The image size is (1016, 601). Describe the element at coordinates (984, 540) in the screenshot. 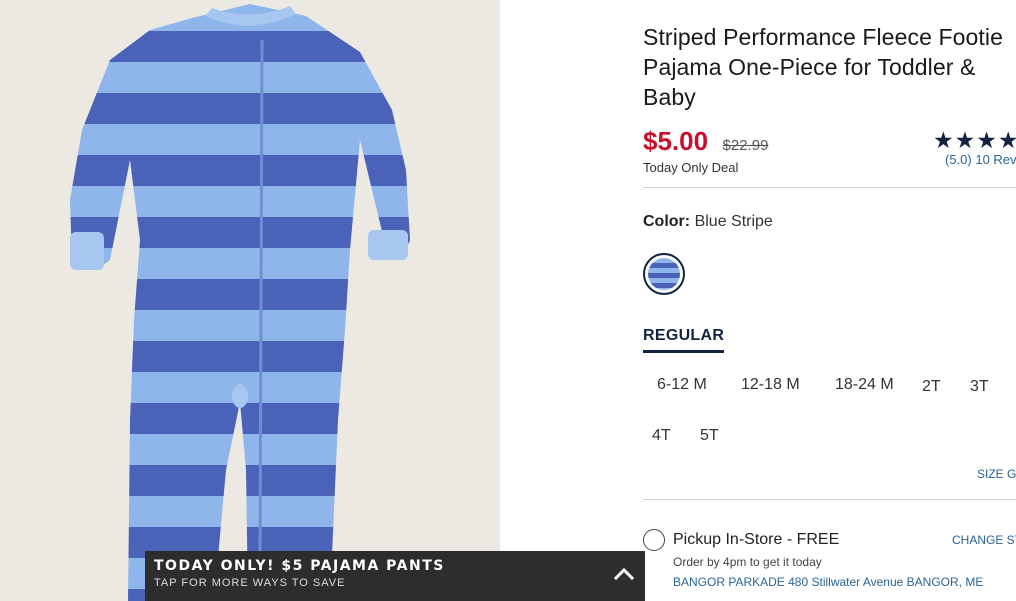

I see `change-store-link: CHANGE STORE` at that location.